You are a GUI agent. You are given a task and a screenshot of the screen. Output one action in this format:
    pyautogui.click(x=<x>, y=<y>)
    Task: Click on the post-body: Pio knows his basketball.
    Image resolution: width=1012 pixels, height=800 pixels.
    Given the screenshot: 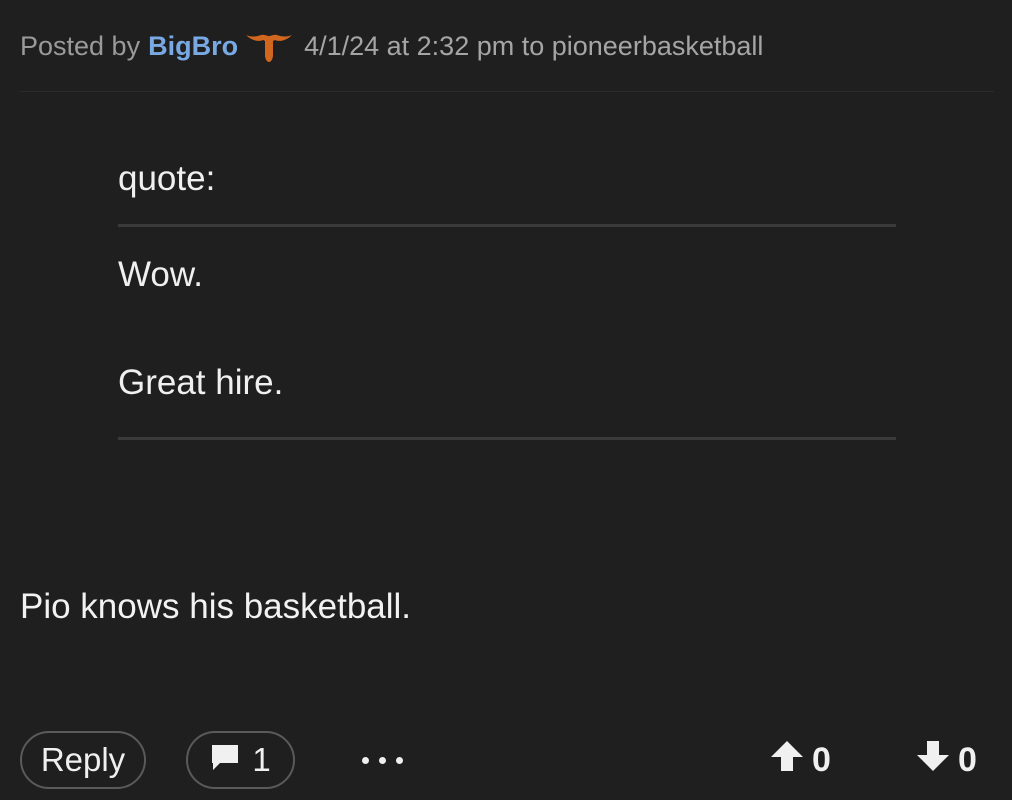 What is the action you would take?
    pyautogui.click(x=216, y=606)
    